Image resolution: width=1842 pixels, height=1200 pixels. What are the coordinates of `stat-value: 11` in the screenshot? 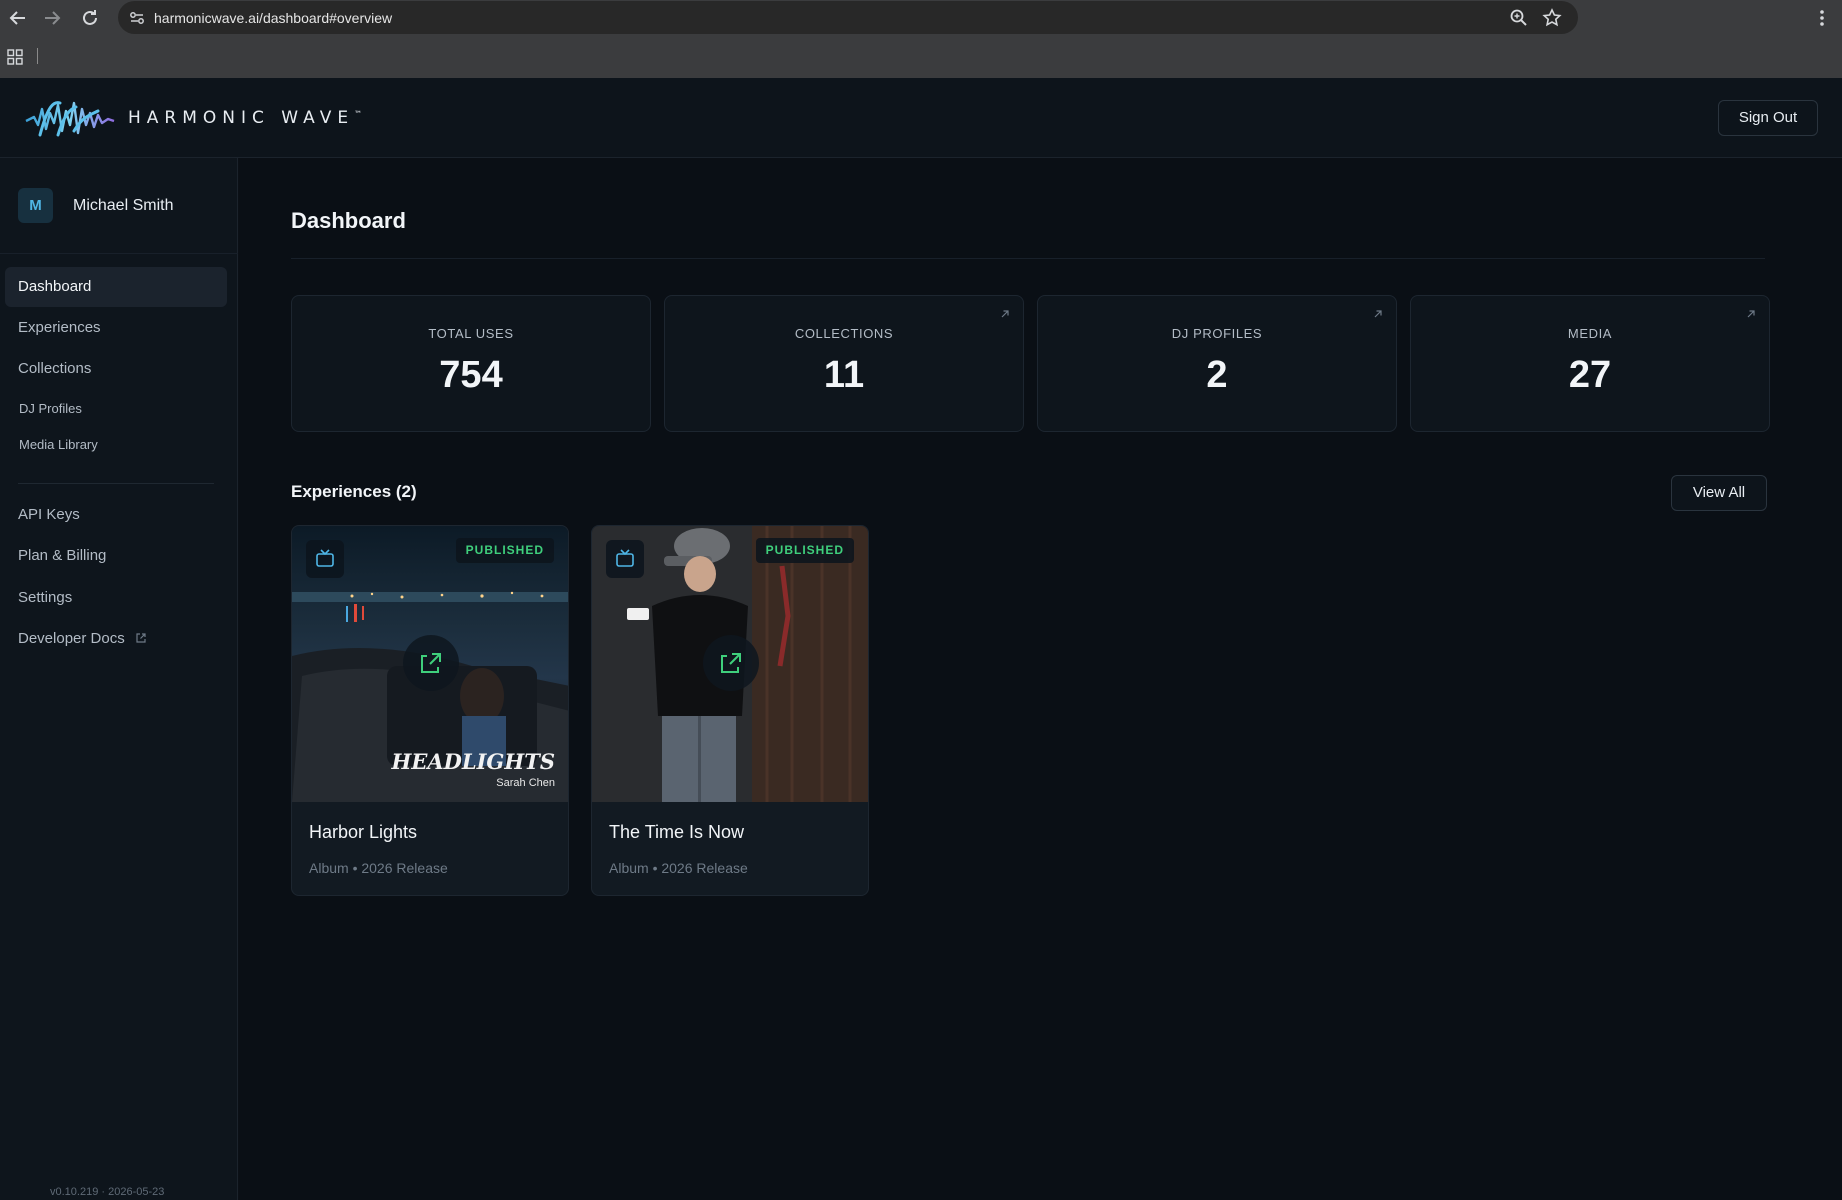 It's located at (844, 375).